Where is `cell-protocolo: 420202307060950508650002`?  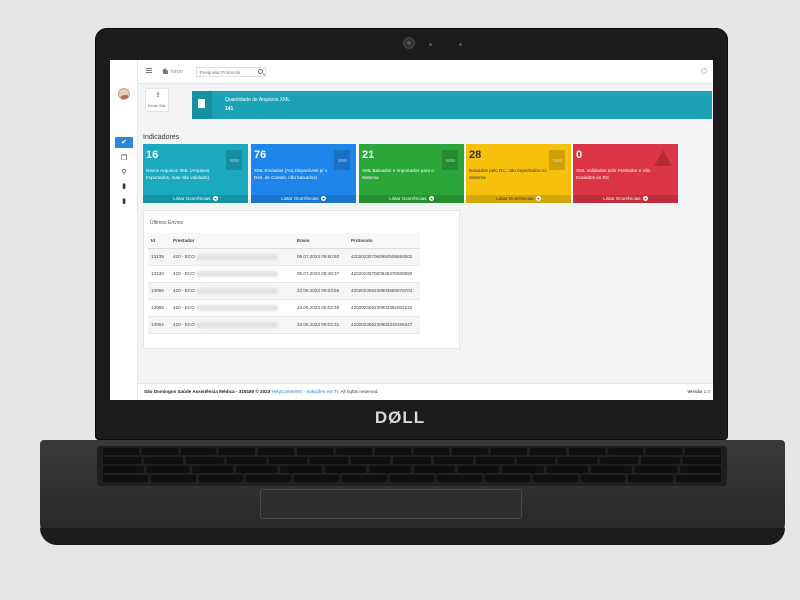 cell-protocolo: 420202307060950508650002 is located at coordinates (384, 257).